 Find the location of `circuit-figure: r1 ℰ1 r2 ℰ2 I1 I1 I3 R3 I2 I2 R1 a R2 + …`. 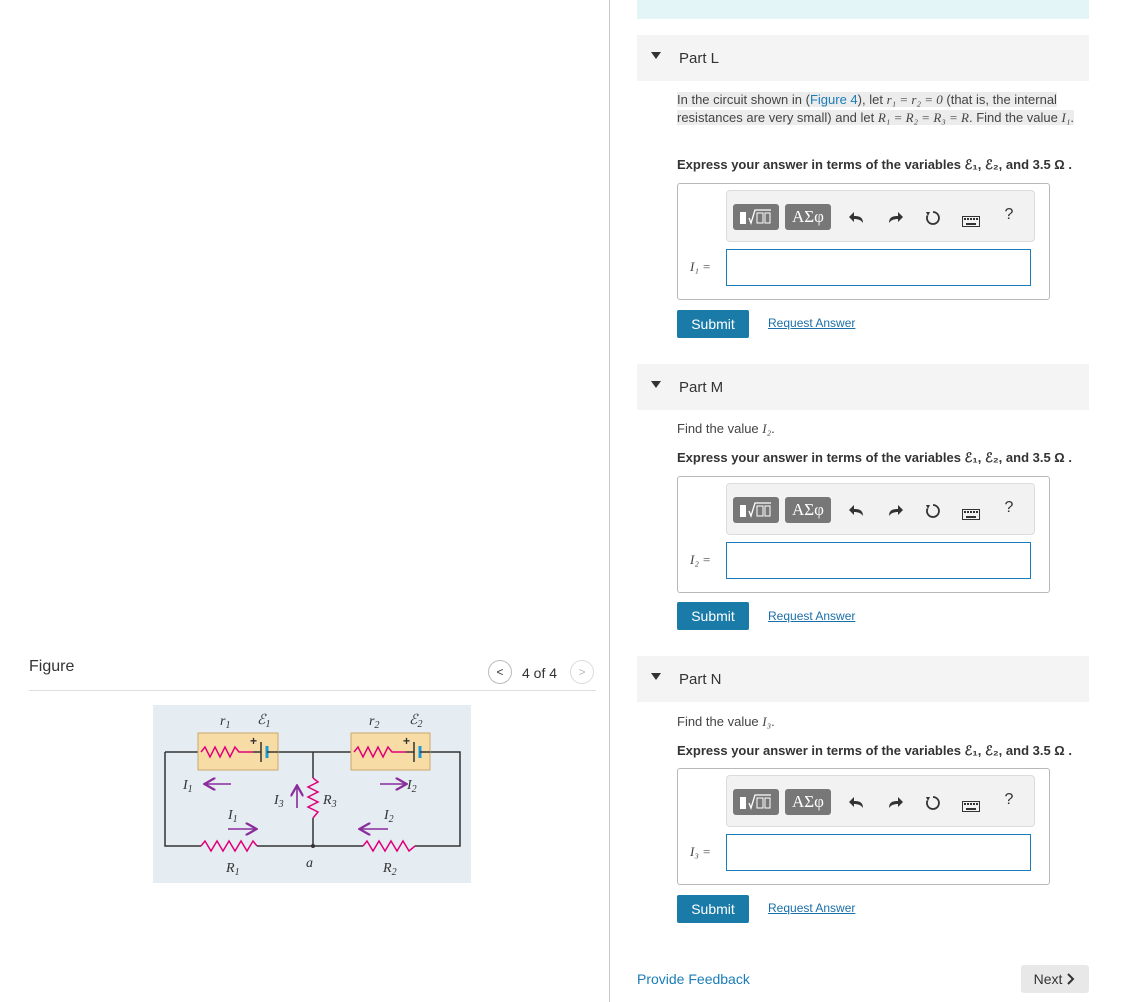

circuit-figure: r1 ℰ1 r2 ℰ2 I1 I1 I3 R3 I2 I2 R1 a R2 + … is located at coordinates (312, 794).